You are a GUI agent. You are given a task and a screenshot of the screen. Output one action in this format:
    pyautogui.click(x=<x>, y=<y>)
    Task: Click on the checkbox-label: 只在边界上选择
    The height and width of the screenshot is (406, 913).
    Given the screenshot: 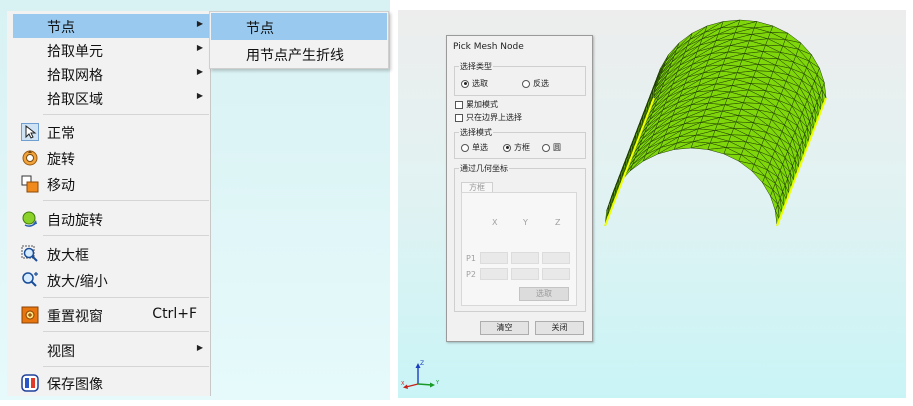 What is the action you would take?
    pyautogui.click(x=494, y=117)
    